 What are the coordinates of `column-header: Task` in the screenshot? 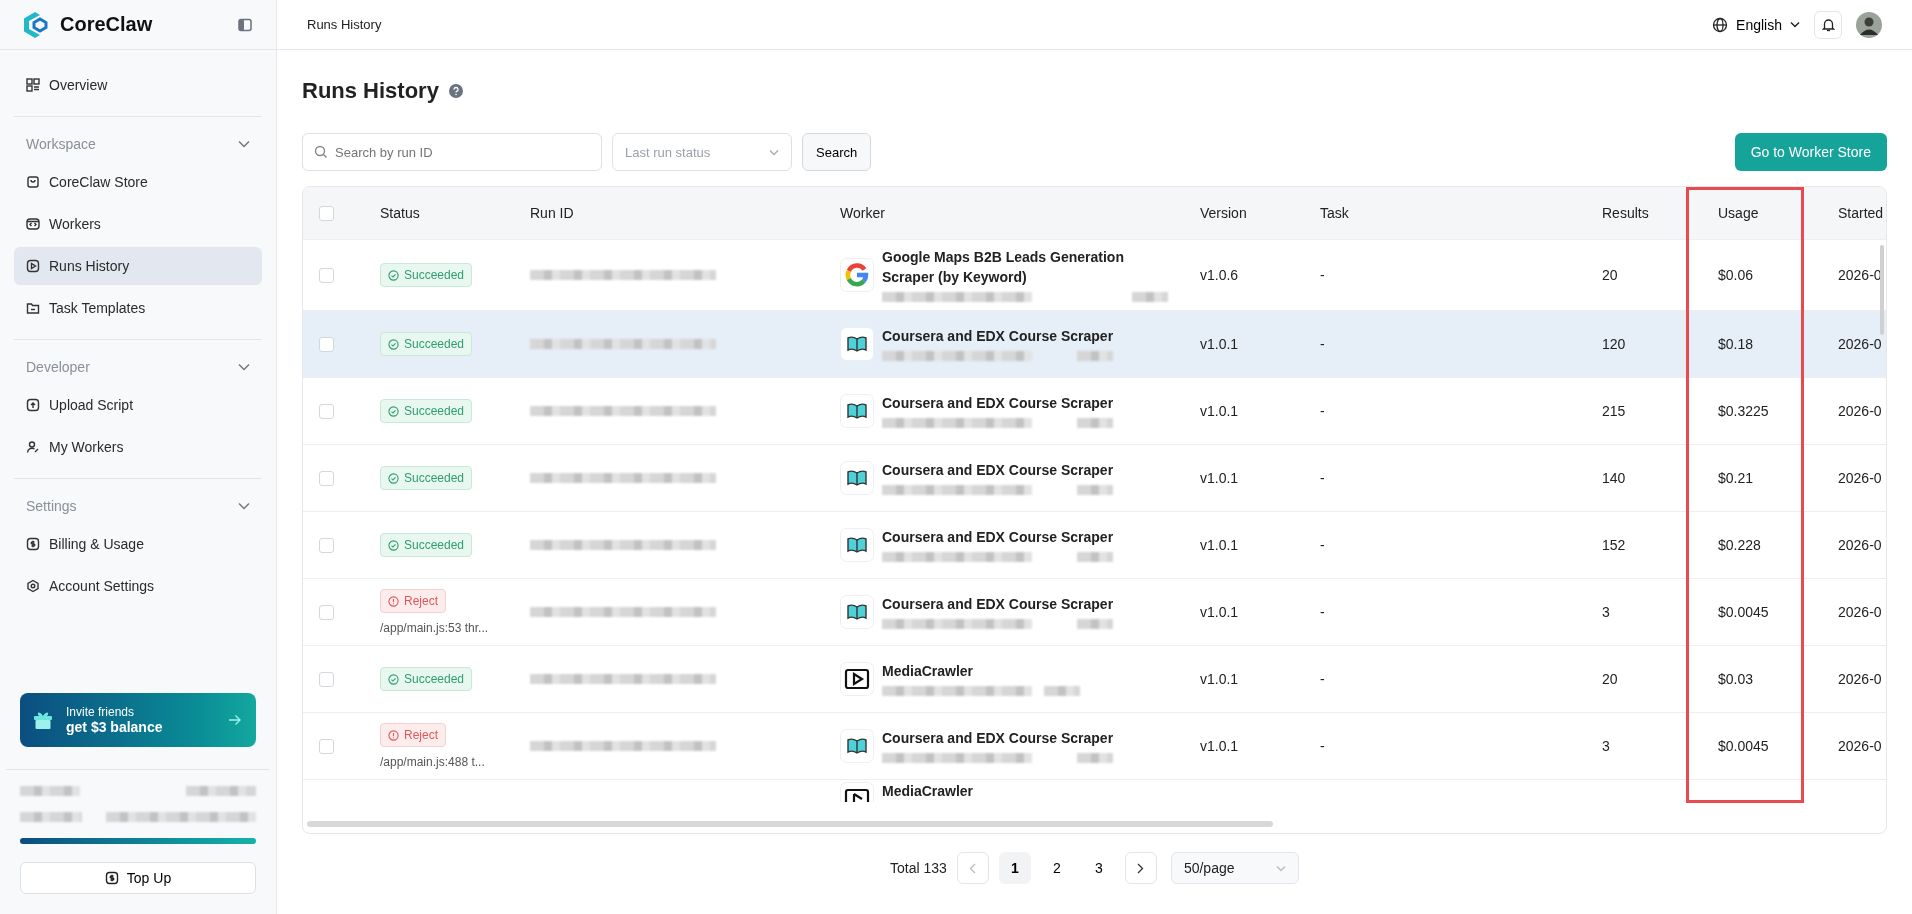 It's located at (1334, 213).